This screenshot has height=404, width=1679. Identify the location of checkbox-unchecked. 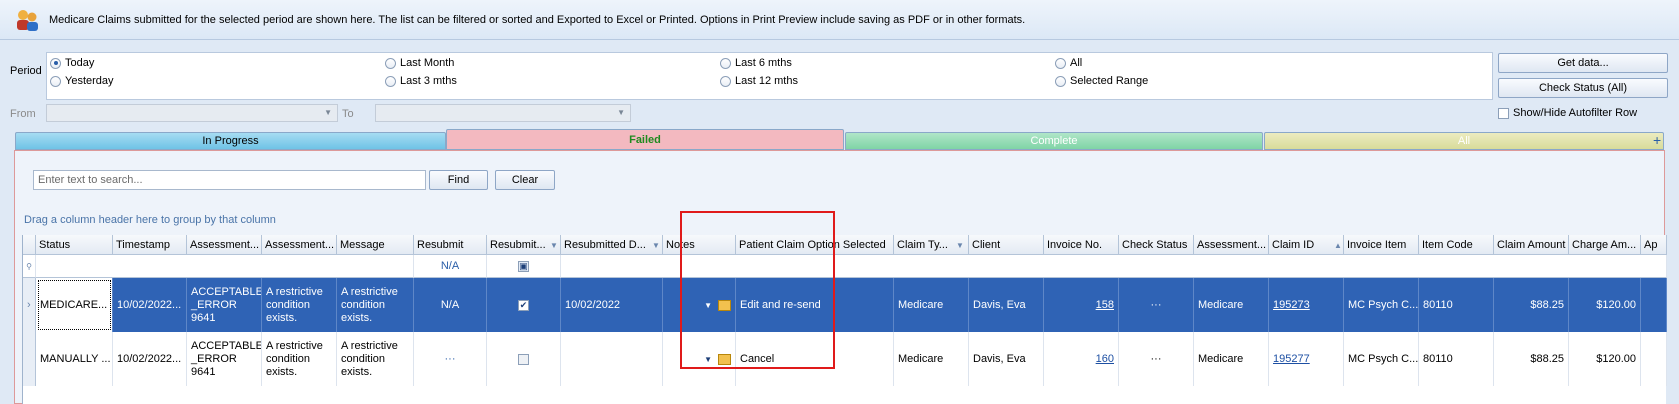
(523, 359).